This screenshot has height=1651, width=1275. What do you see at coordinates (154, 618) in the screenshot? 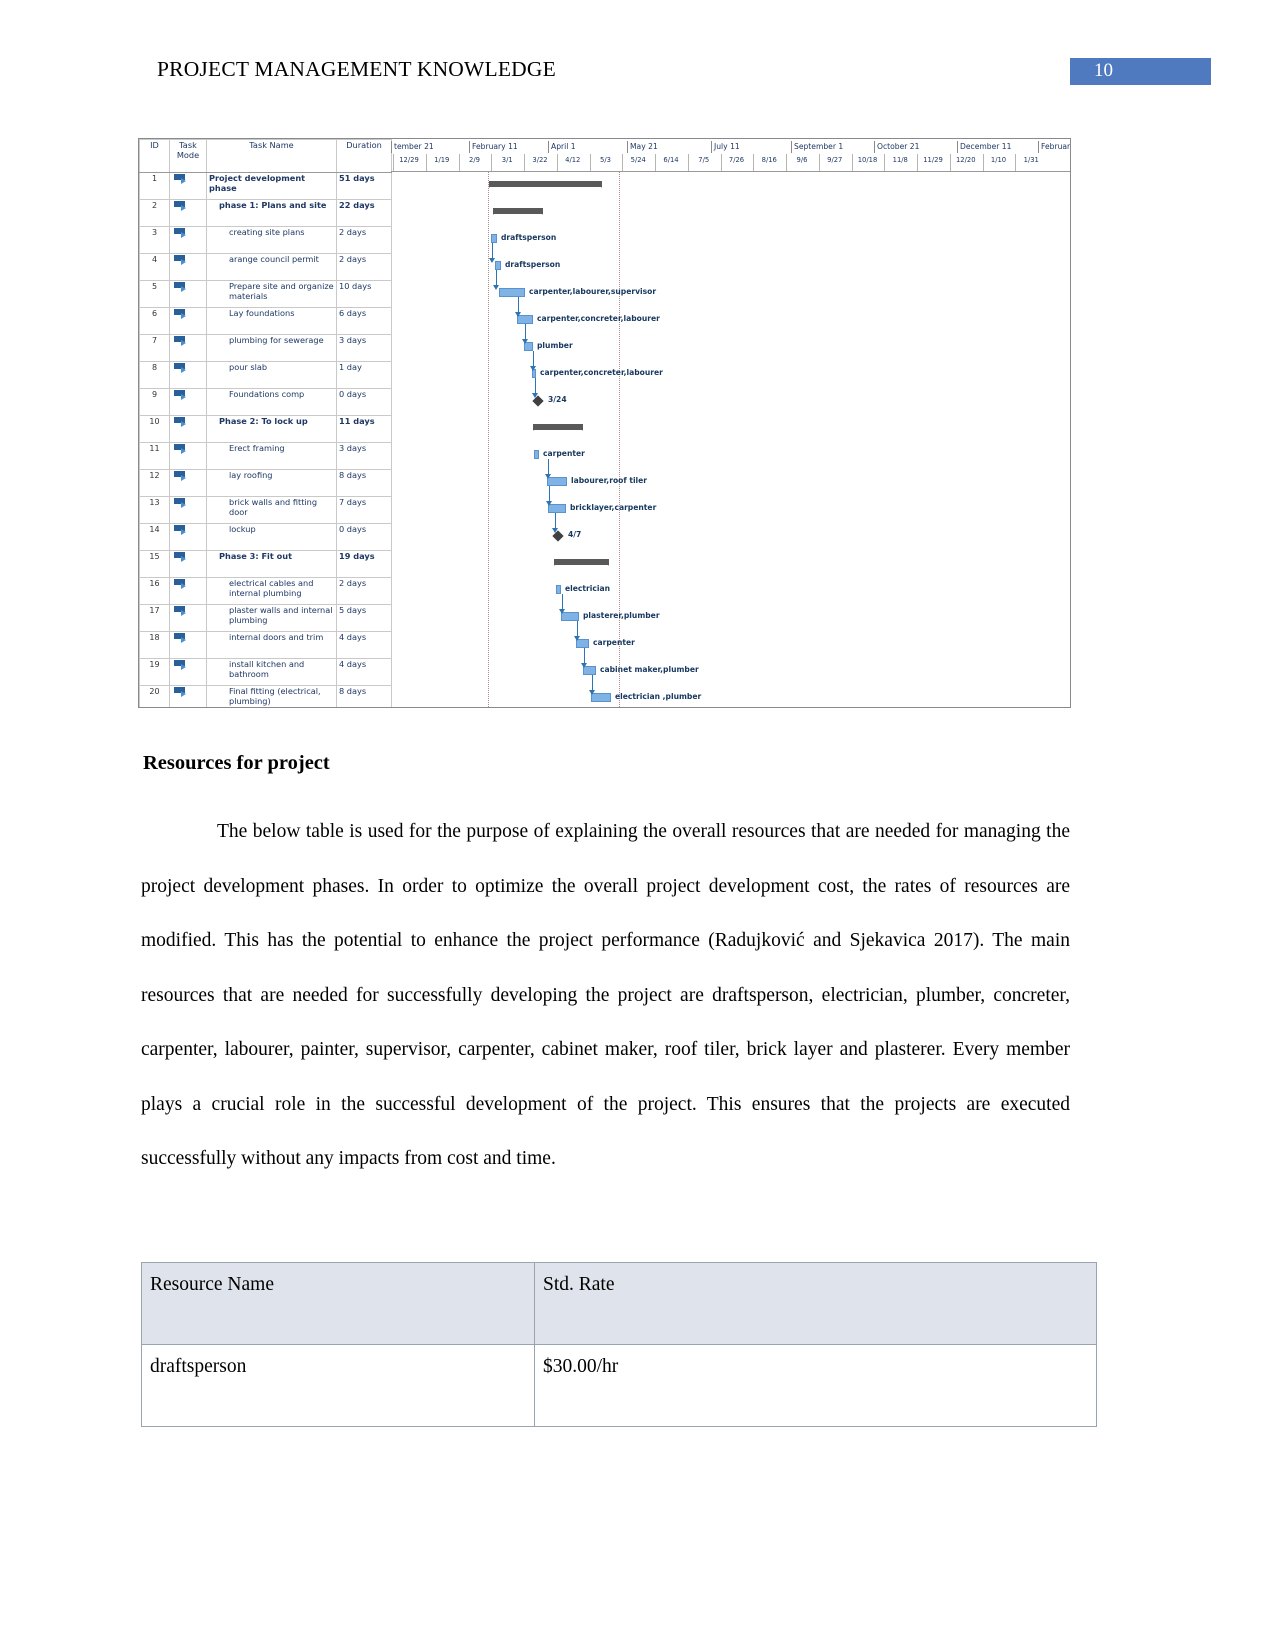
I see `task-id-cell: 17` at bounding box center [154, 618].